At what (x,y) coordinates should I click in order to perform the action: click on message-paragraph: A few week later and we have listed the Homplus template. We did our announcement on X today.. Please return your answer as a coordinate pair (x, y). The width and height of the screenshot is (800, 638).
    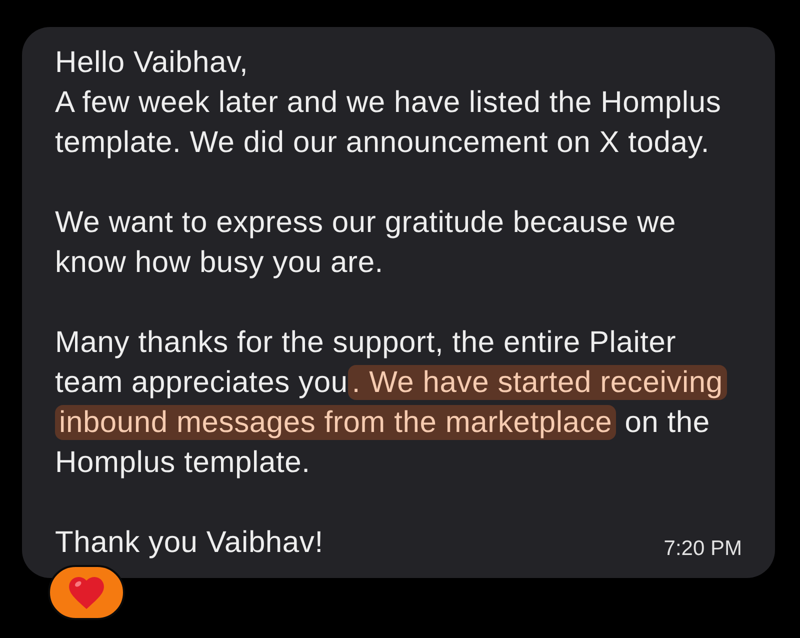
    Looking at the image, I should click on (388, 123).